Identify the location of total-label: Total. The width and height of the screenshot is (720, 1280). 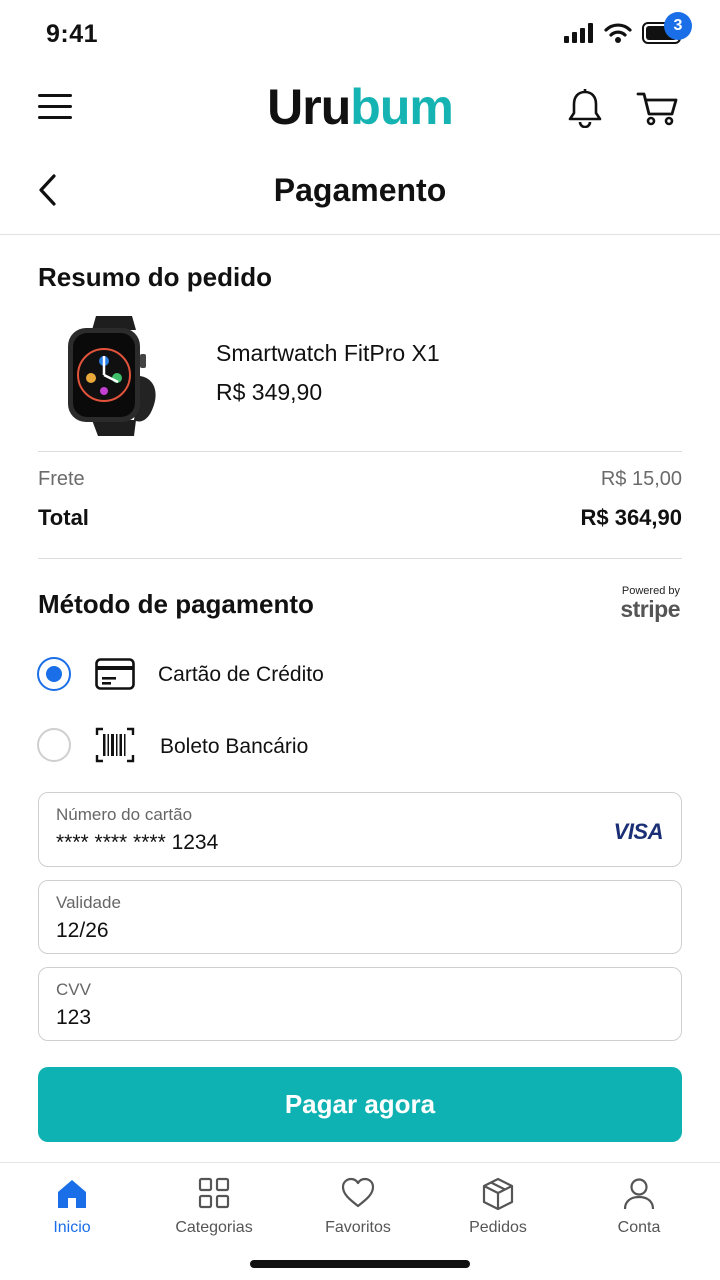
(63, 517).